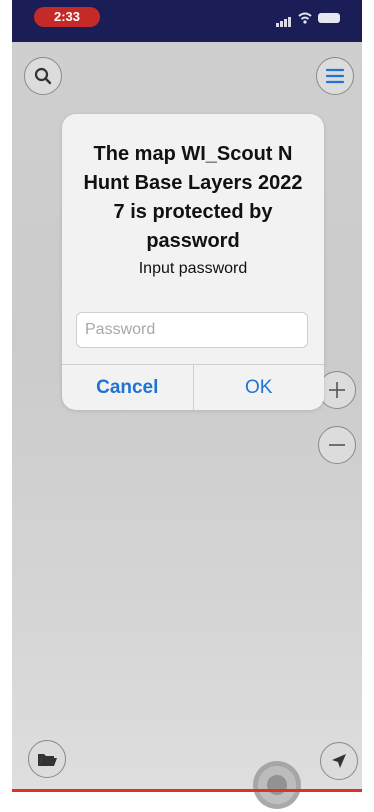 This screenshot has width=374, height=812. What do you see at coordinates (67, 17) in the screenshot?
I see `time-indicator: 2:33` at bounding box center [67, 17].